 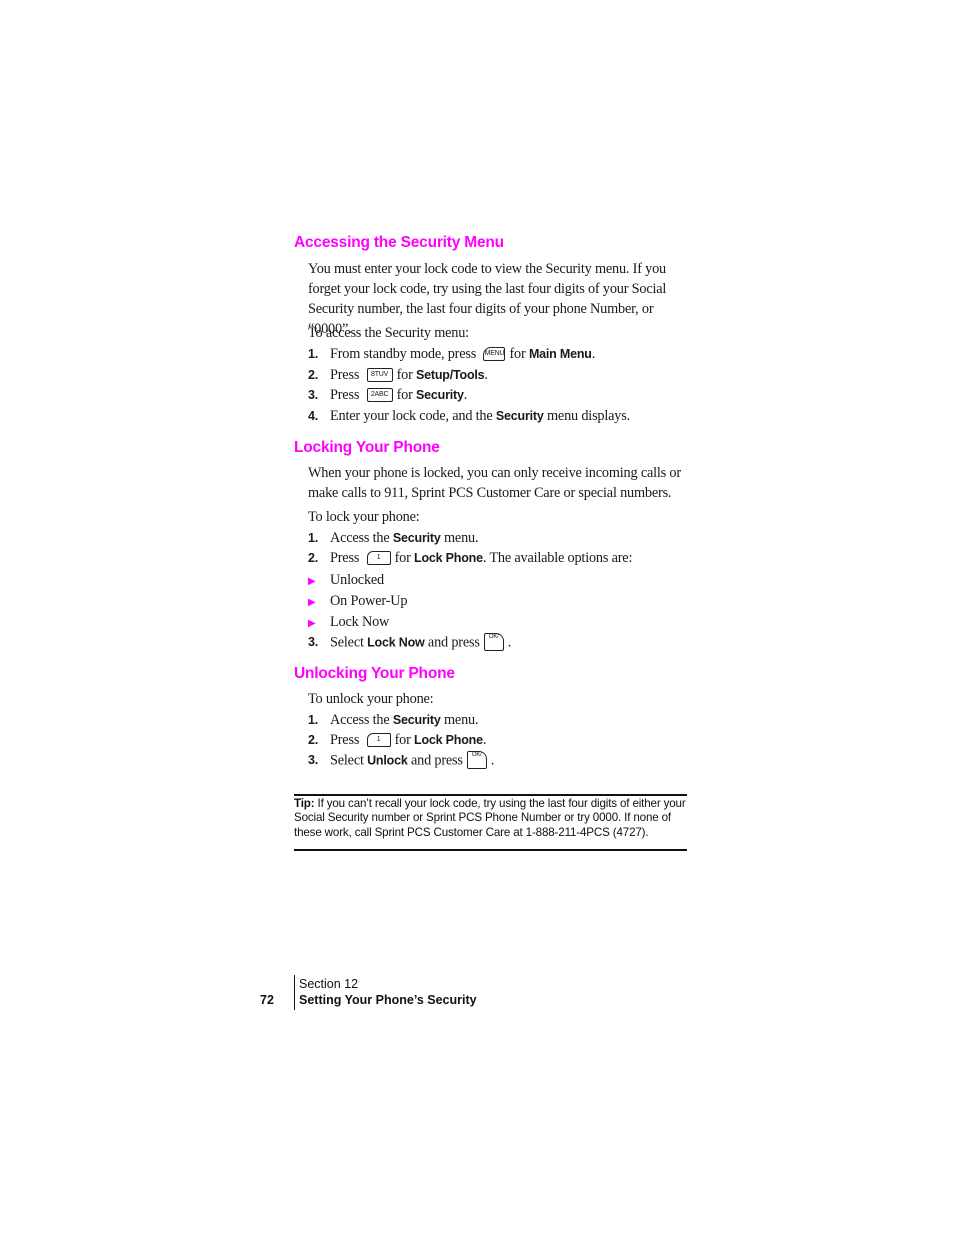 I want to click on step-number: 4., so click(x=313, y=416).